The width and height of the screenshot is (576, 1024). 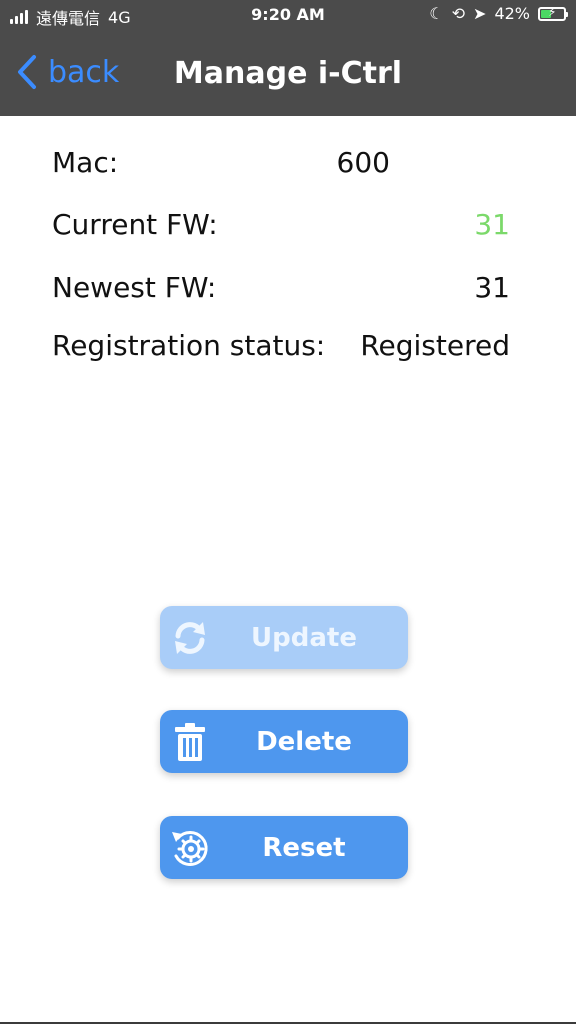 What do you see at coordinates (288, 15) in the screenshot?
I see `status-bar: 遠傳電信 4G 9:20 AM ☾ ⟲ ➤ 42% ⚡` at bounding box center [288, 15].